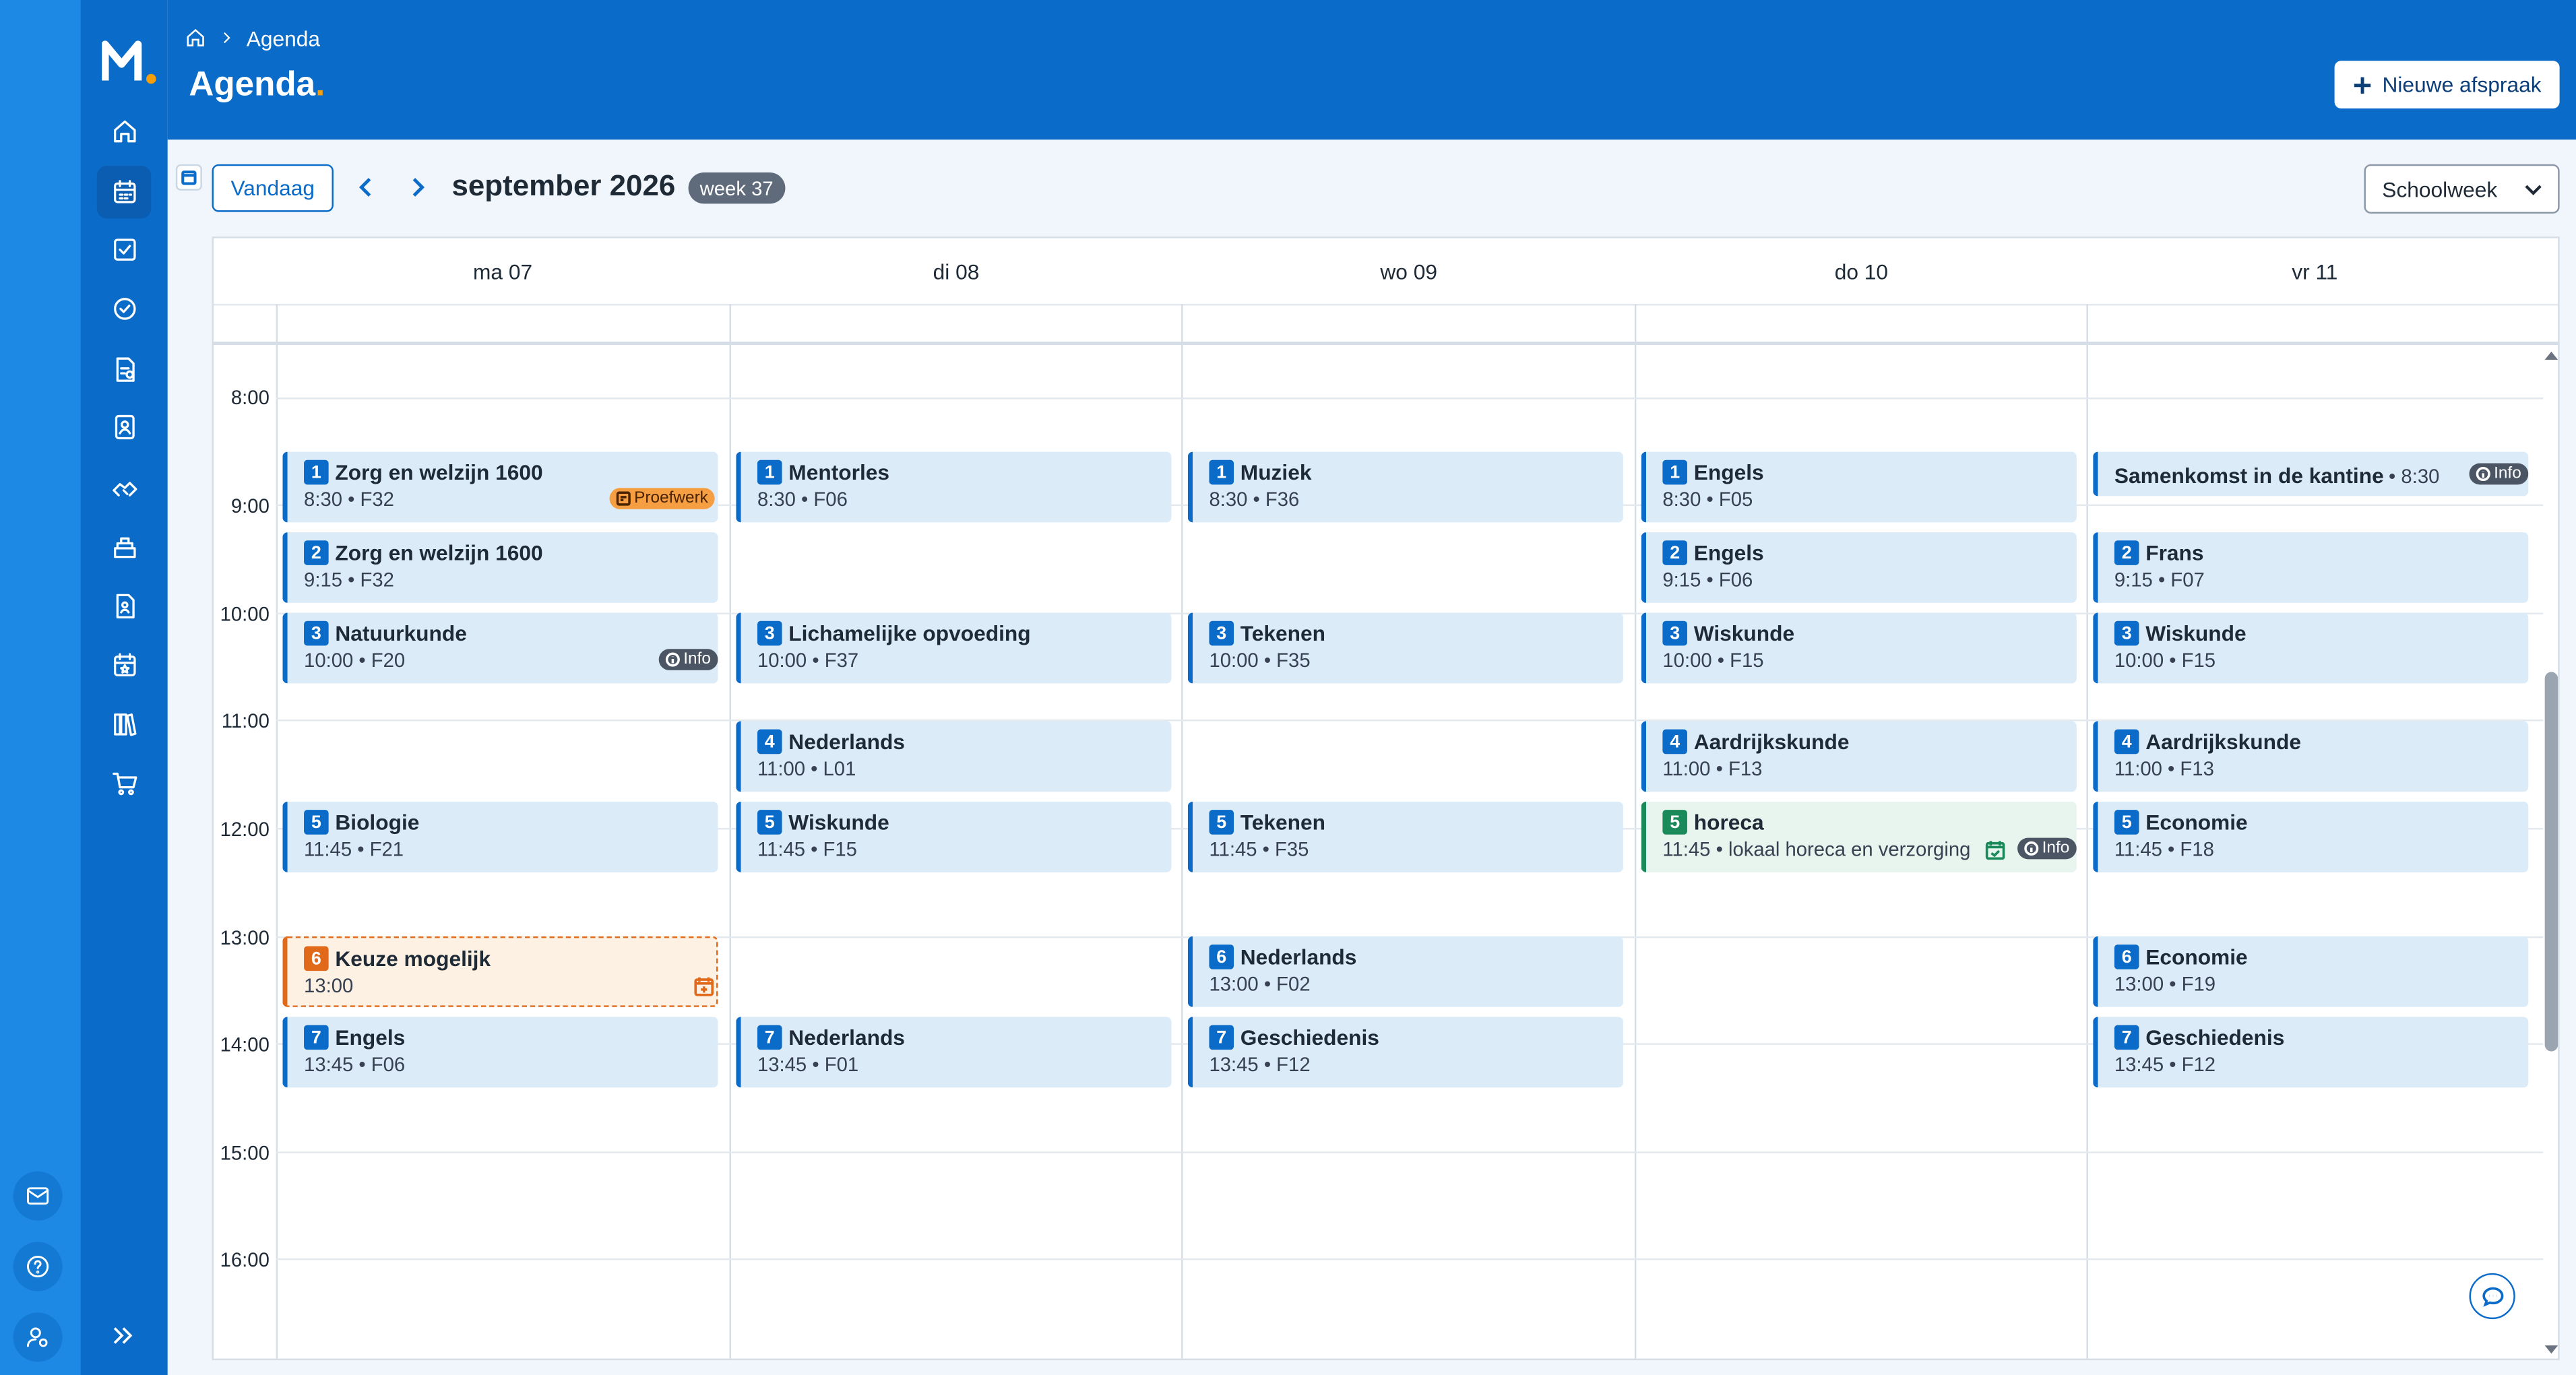 Image resolution: width=2576 pixels, height=1375 pixels. I want to click on hour-label: 11:00, so click(245, 721).